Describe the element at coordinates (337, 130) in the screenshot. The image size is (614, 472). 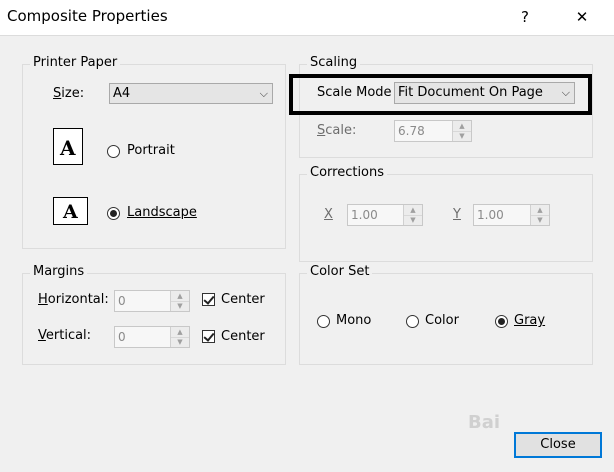
I see `scale-label: Scale:` at that location.